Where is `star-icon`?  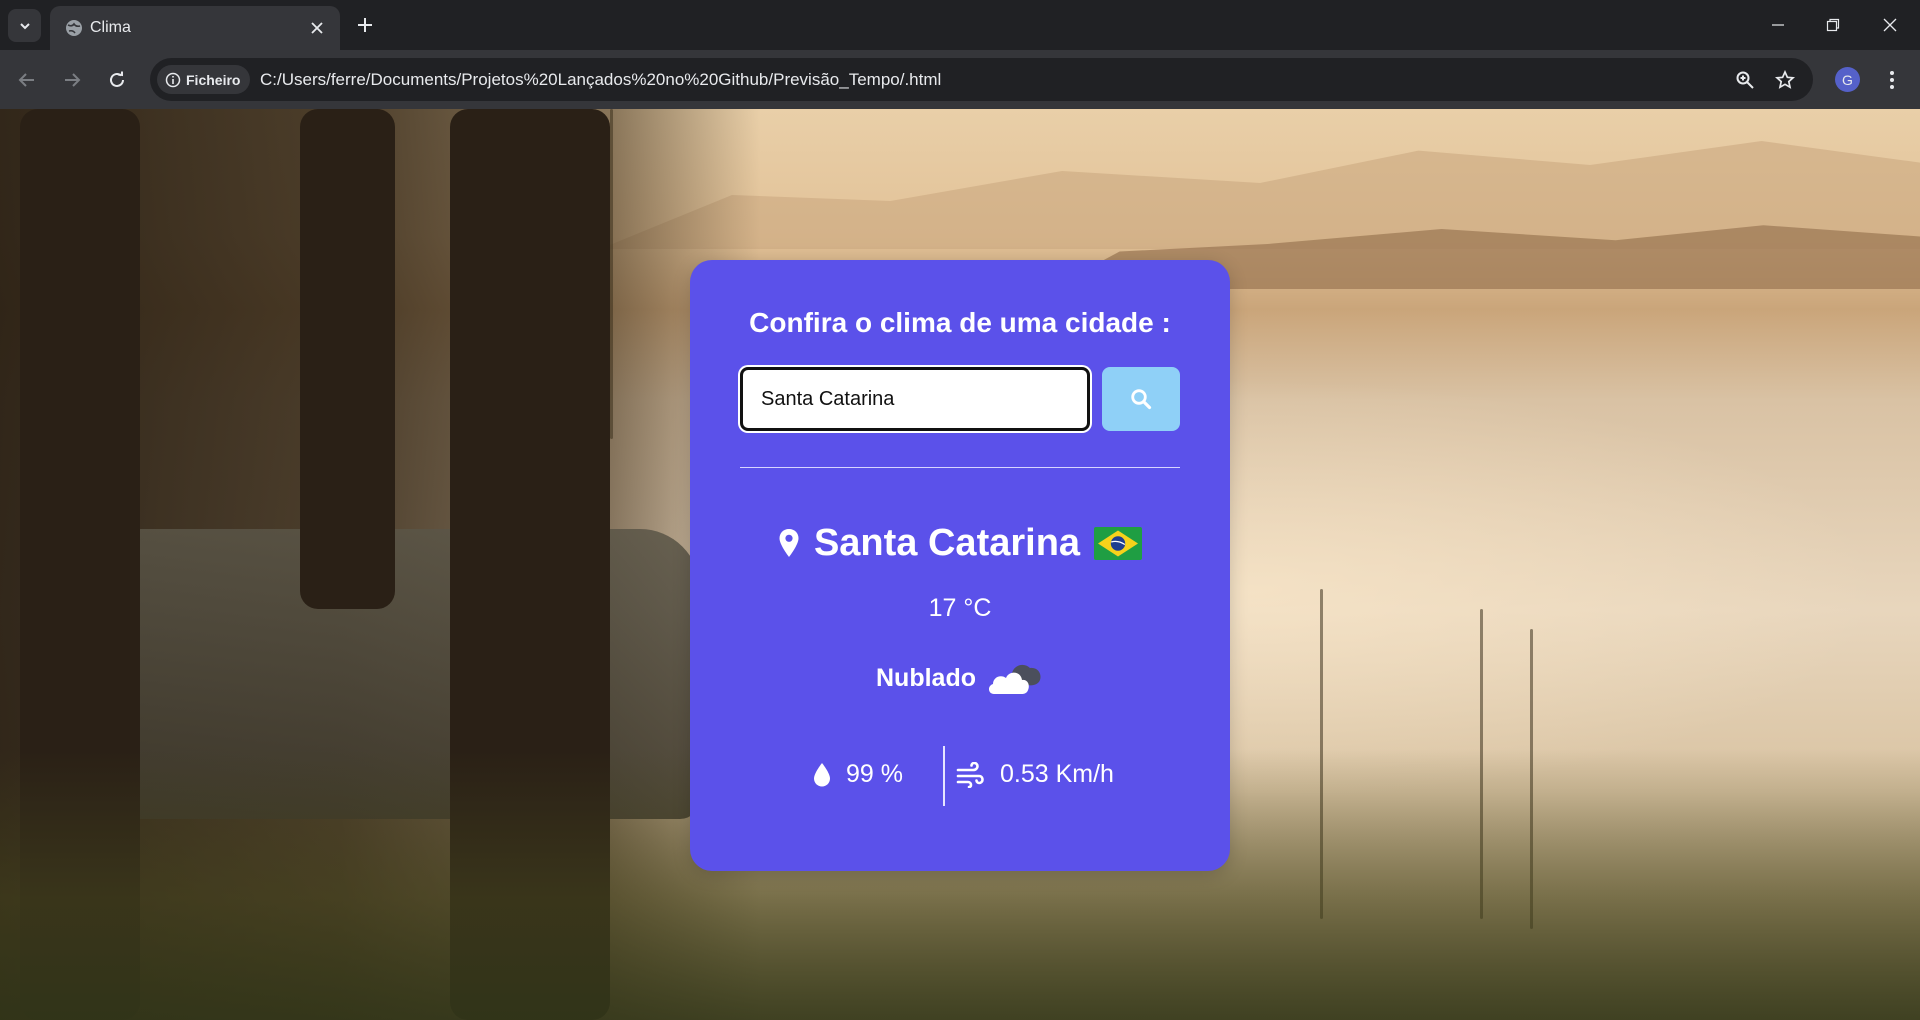
star-icon is located at coordinates (1785, 79).